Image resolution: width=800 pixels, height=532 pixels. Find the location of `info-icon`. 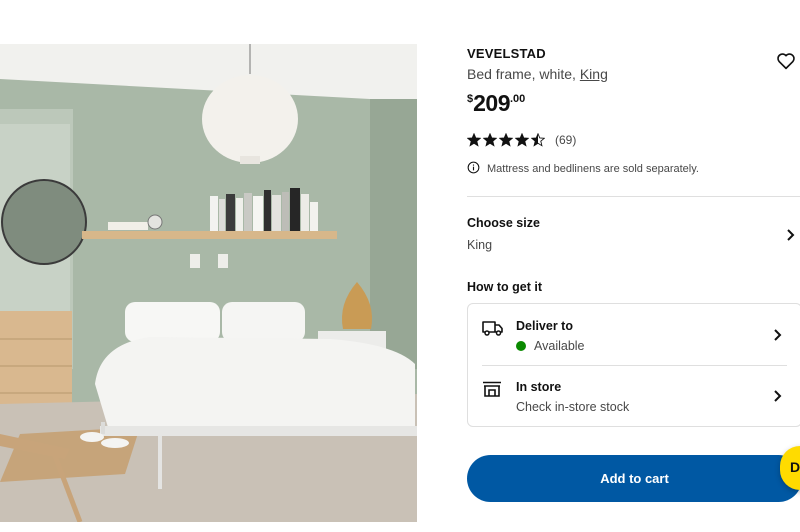

info-icon is located at coordinates (473, 169).